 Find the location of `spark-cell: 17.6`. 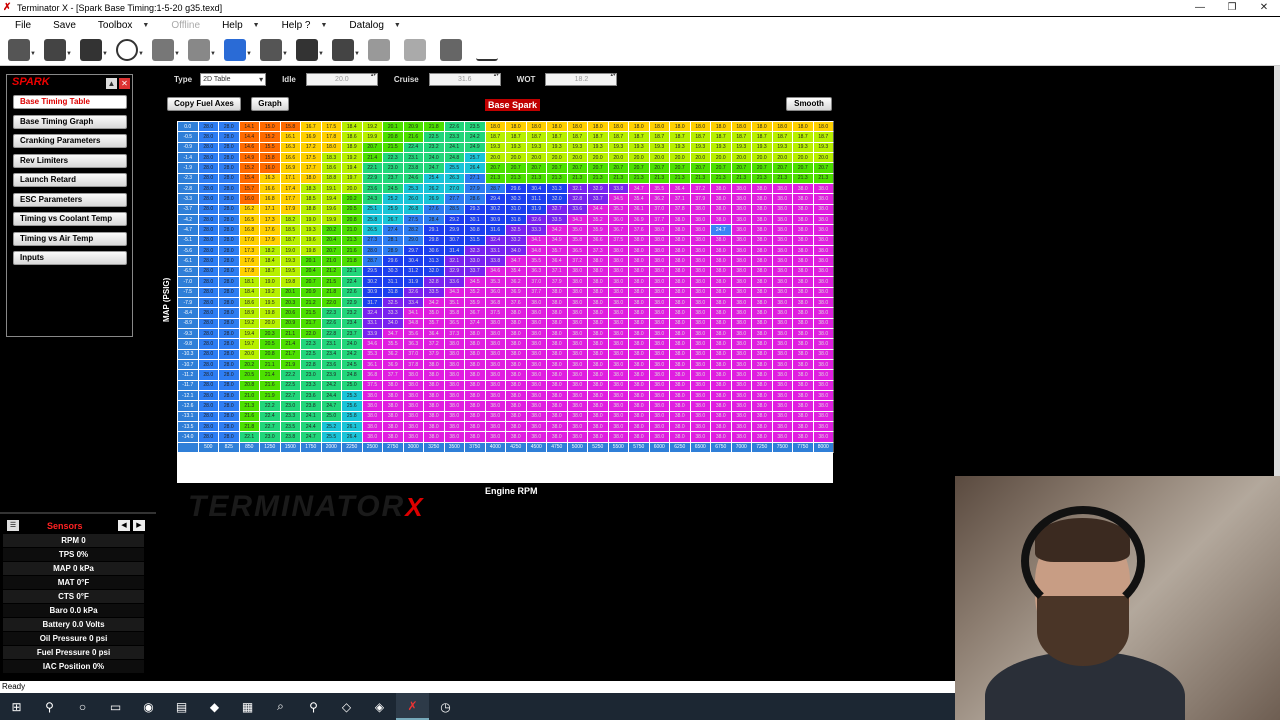

spark-cell: 17.6 is located at coordinates (270, 230).